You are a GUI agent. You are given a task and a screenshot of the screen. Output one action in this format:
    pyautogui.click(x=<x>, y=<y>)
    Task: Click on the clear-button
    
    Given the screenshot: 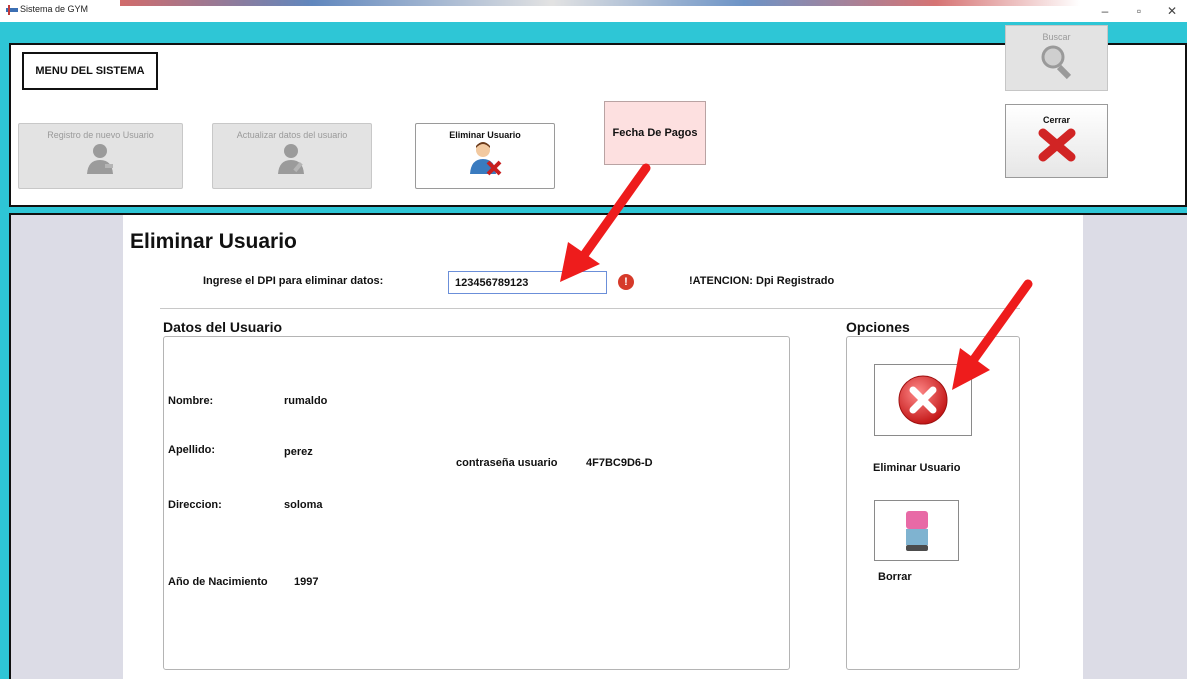 What is the action you would take?
    pyautogui.click(x=916, y=530)
    